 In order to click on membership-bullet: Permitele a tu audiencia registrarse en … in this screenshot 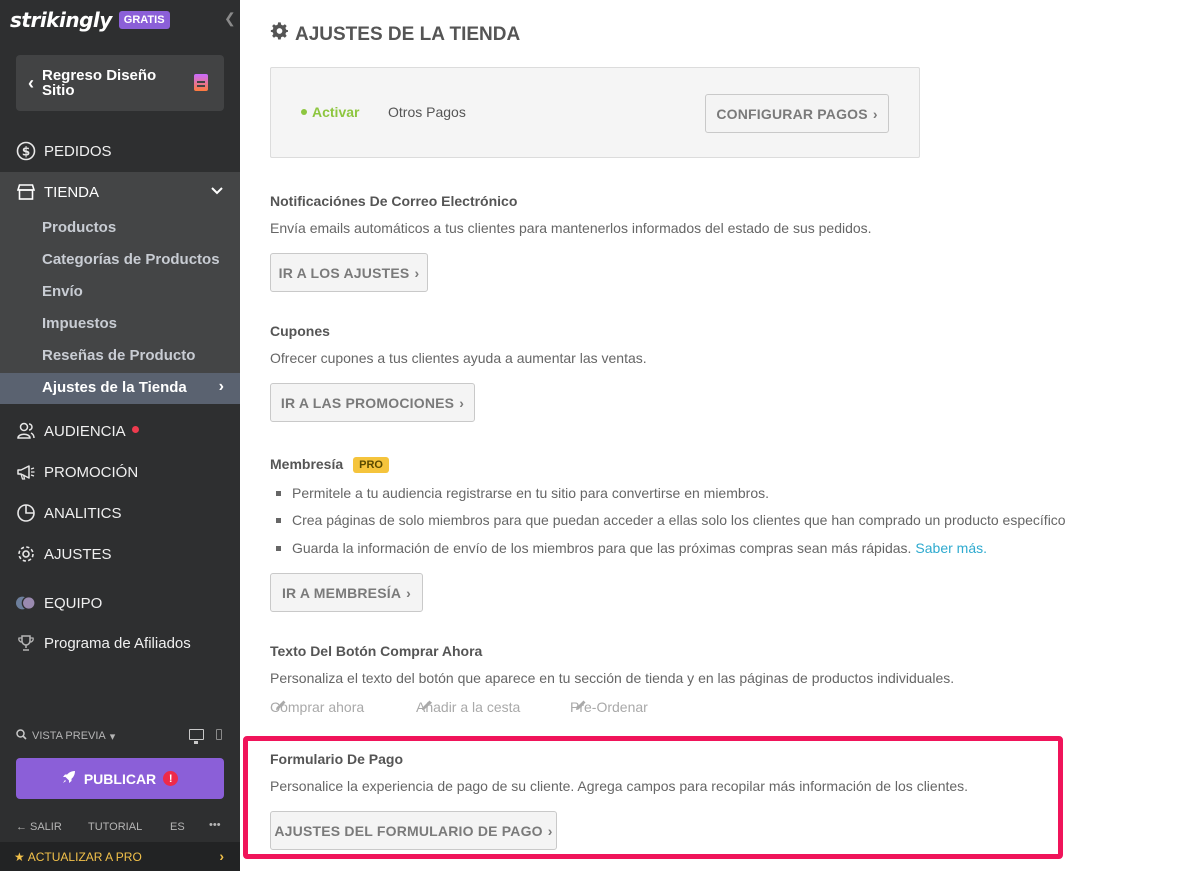, I will do `click(522, 493)`.